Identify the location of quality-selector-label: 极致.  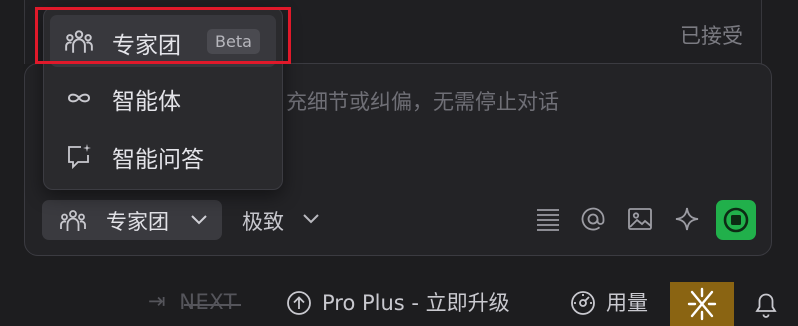
(263, 221).